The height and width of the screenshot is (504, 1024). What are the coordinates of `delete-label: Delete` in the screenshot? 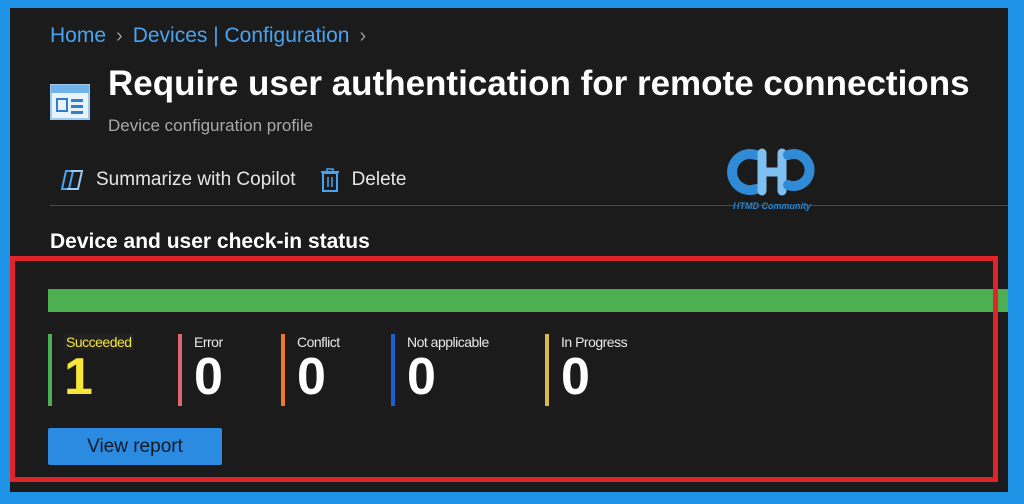 It's located at (379, 179).